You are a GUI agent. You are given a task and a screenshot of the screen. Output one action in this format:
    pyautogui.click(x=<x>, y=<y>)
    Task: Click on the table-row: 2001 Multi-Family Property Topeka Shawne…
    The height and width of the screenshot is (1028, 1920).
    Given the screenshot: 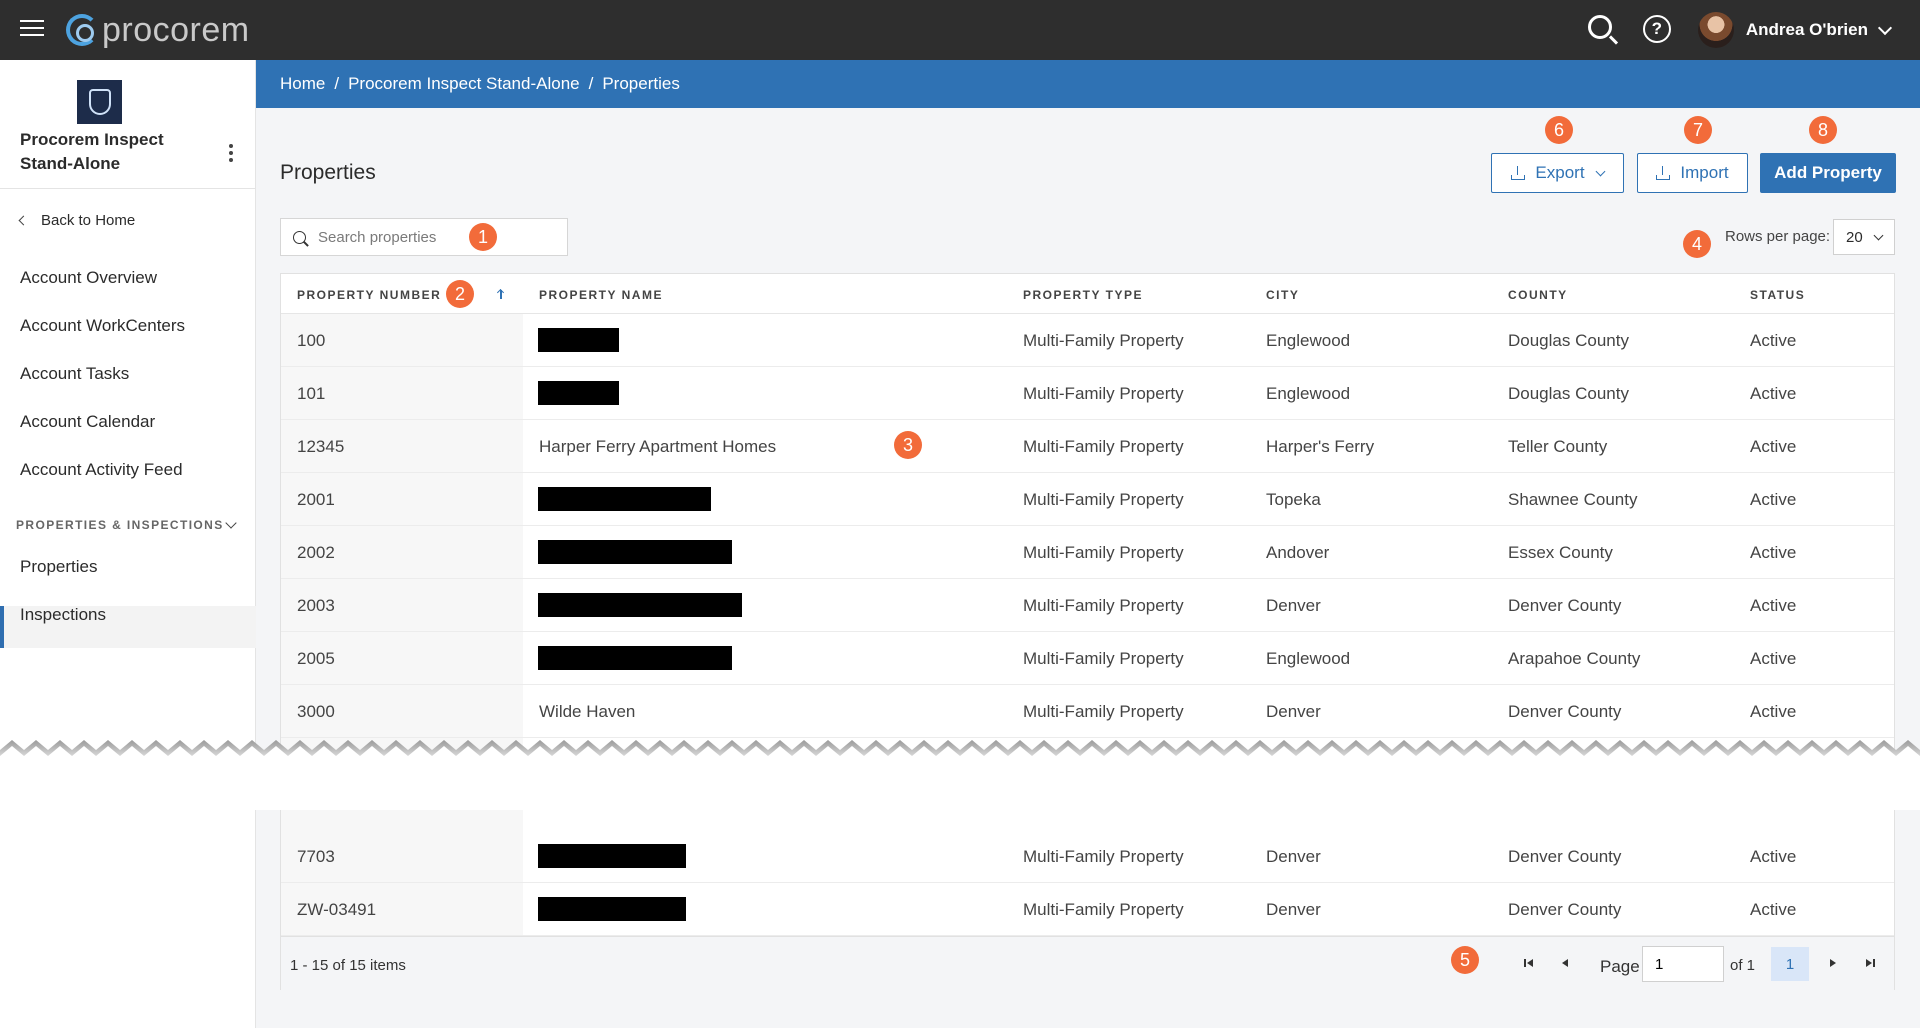 What is the action you would take?
    pyautogui.click(x=1087, y=499)
    